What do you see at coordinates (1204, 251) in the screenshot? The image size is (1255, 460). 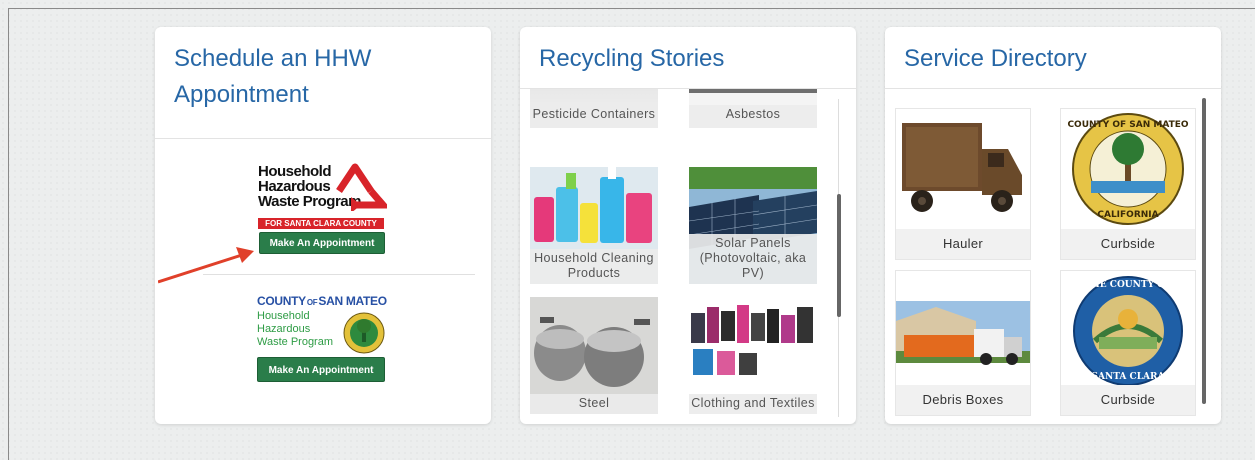 I see `directory-scrollbar` at bounding box center [1204, 251].